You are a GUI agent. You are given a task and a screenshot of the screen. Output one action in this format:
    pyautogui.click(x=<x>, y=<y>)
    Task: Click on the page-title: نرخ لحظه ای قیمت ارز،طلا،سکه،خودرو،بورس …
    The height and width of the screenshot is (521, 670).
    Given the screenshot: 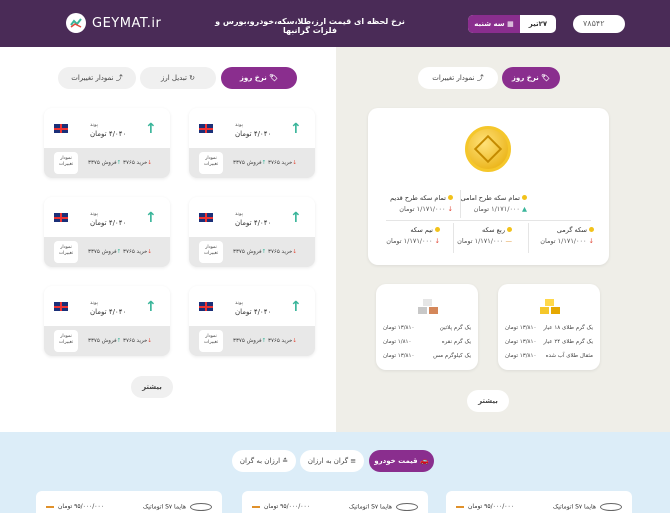 What is the action you would take?
    pyautogui.click(x=310, y=26)
    